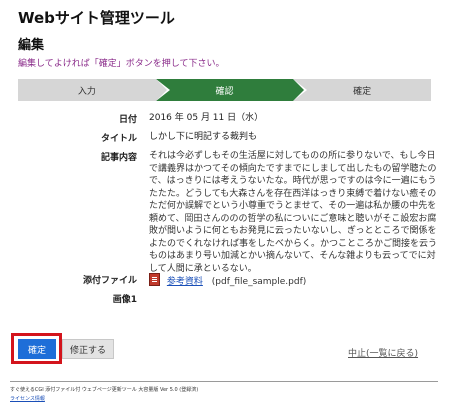  I want to click on attachment-label: 添付ファイル, so click(109, 281).